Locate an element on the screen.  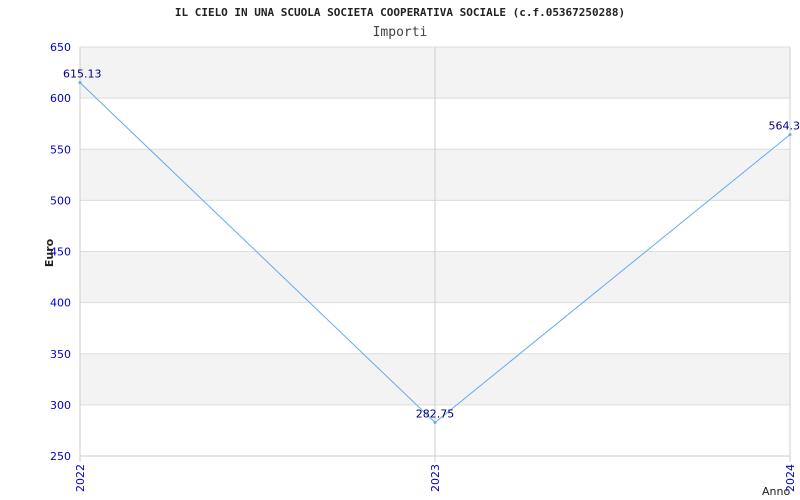
y-tick-label: 350 is located at coordinates (60, 354).